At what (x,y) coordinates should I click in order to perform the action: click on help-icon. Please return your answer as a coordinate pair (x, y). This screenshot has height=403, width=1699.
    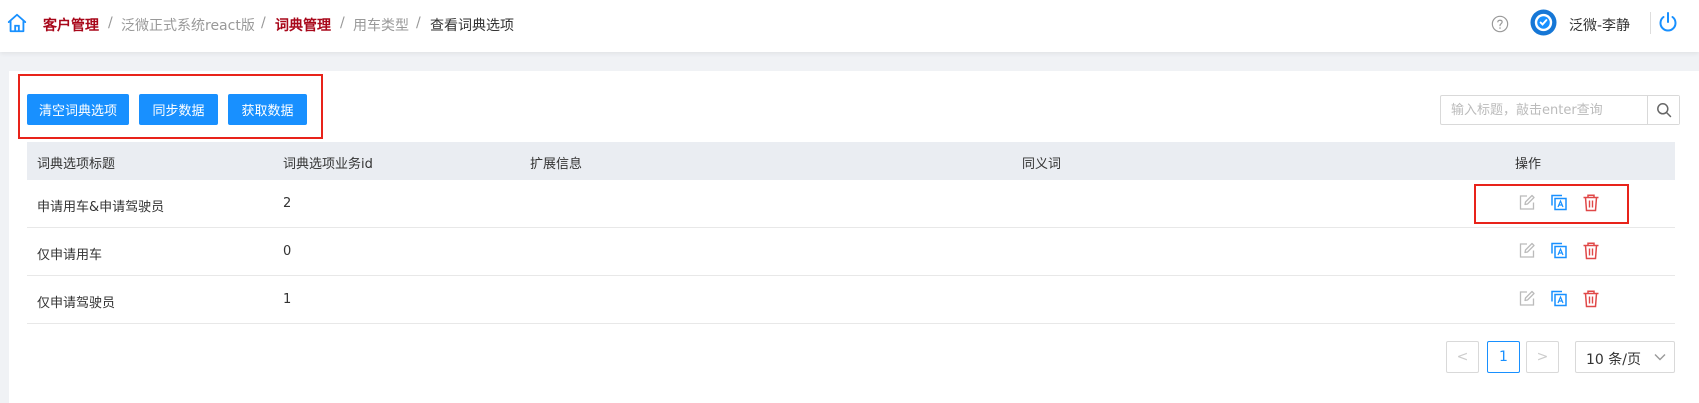
    Looking at the image, I should click on (1500, 24).